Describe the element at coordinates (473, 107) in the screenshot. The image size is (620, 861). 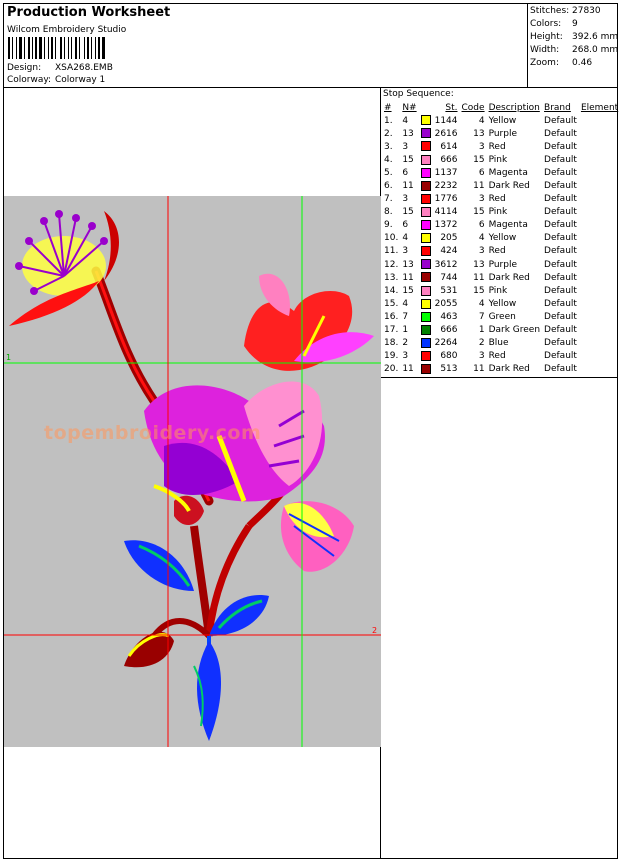
I see `col-code: Code` at that location.